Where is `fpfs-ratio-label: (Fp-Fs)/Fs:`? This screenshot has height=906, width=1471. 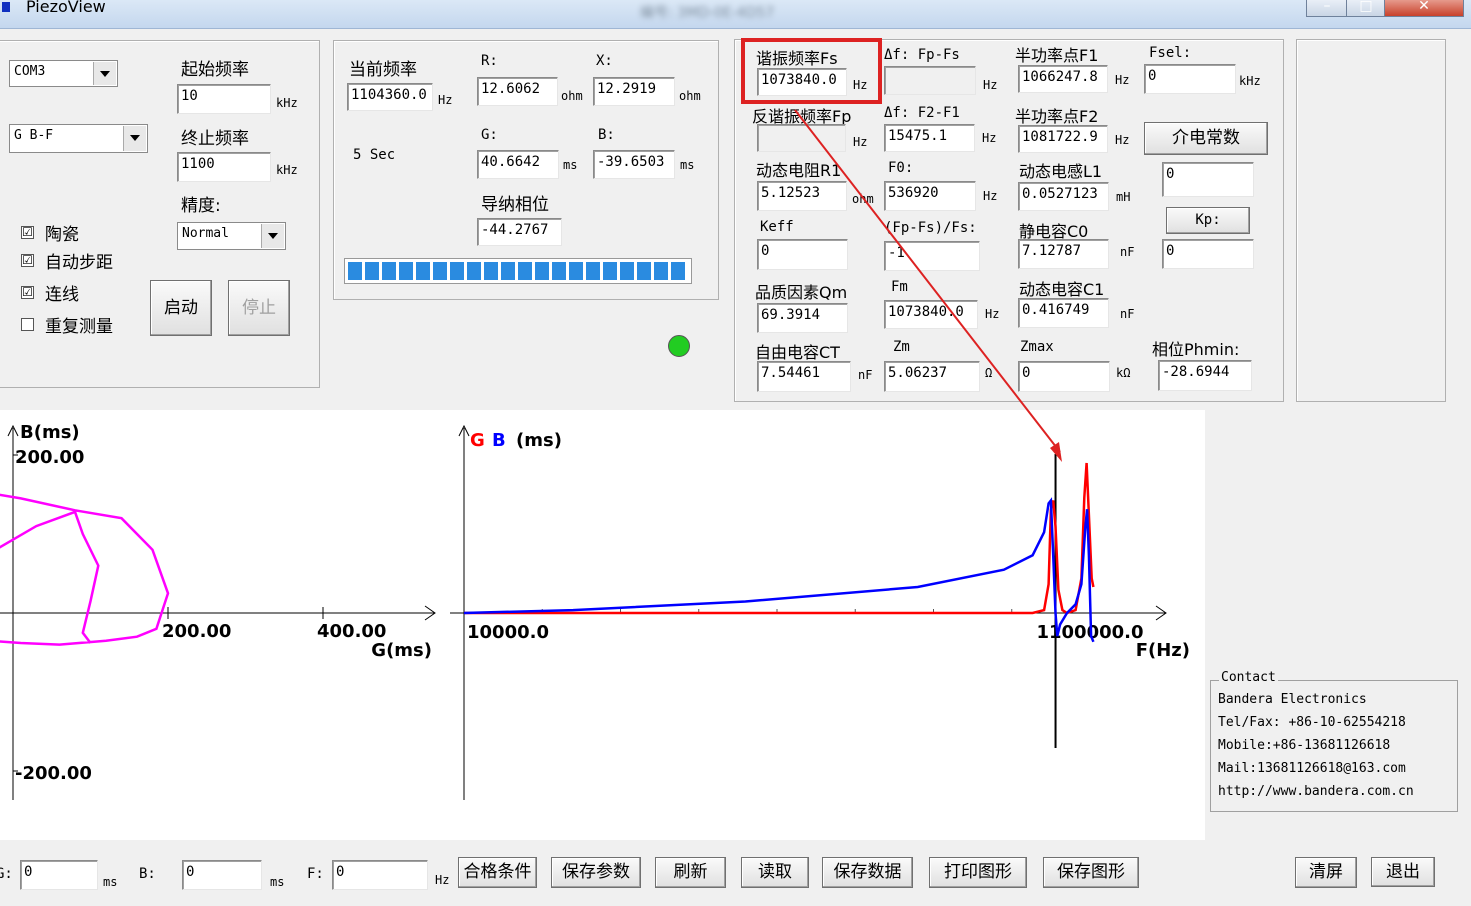 fpfs-ratio-label: (Fp-Fs)/Fs: is located at coordinates (930, 228).